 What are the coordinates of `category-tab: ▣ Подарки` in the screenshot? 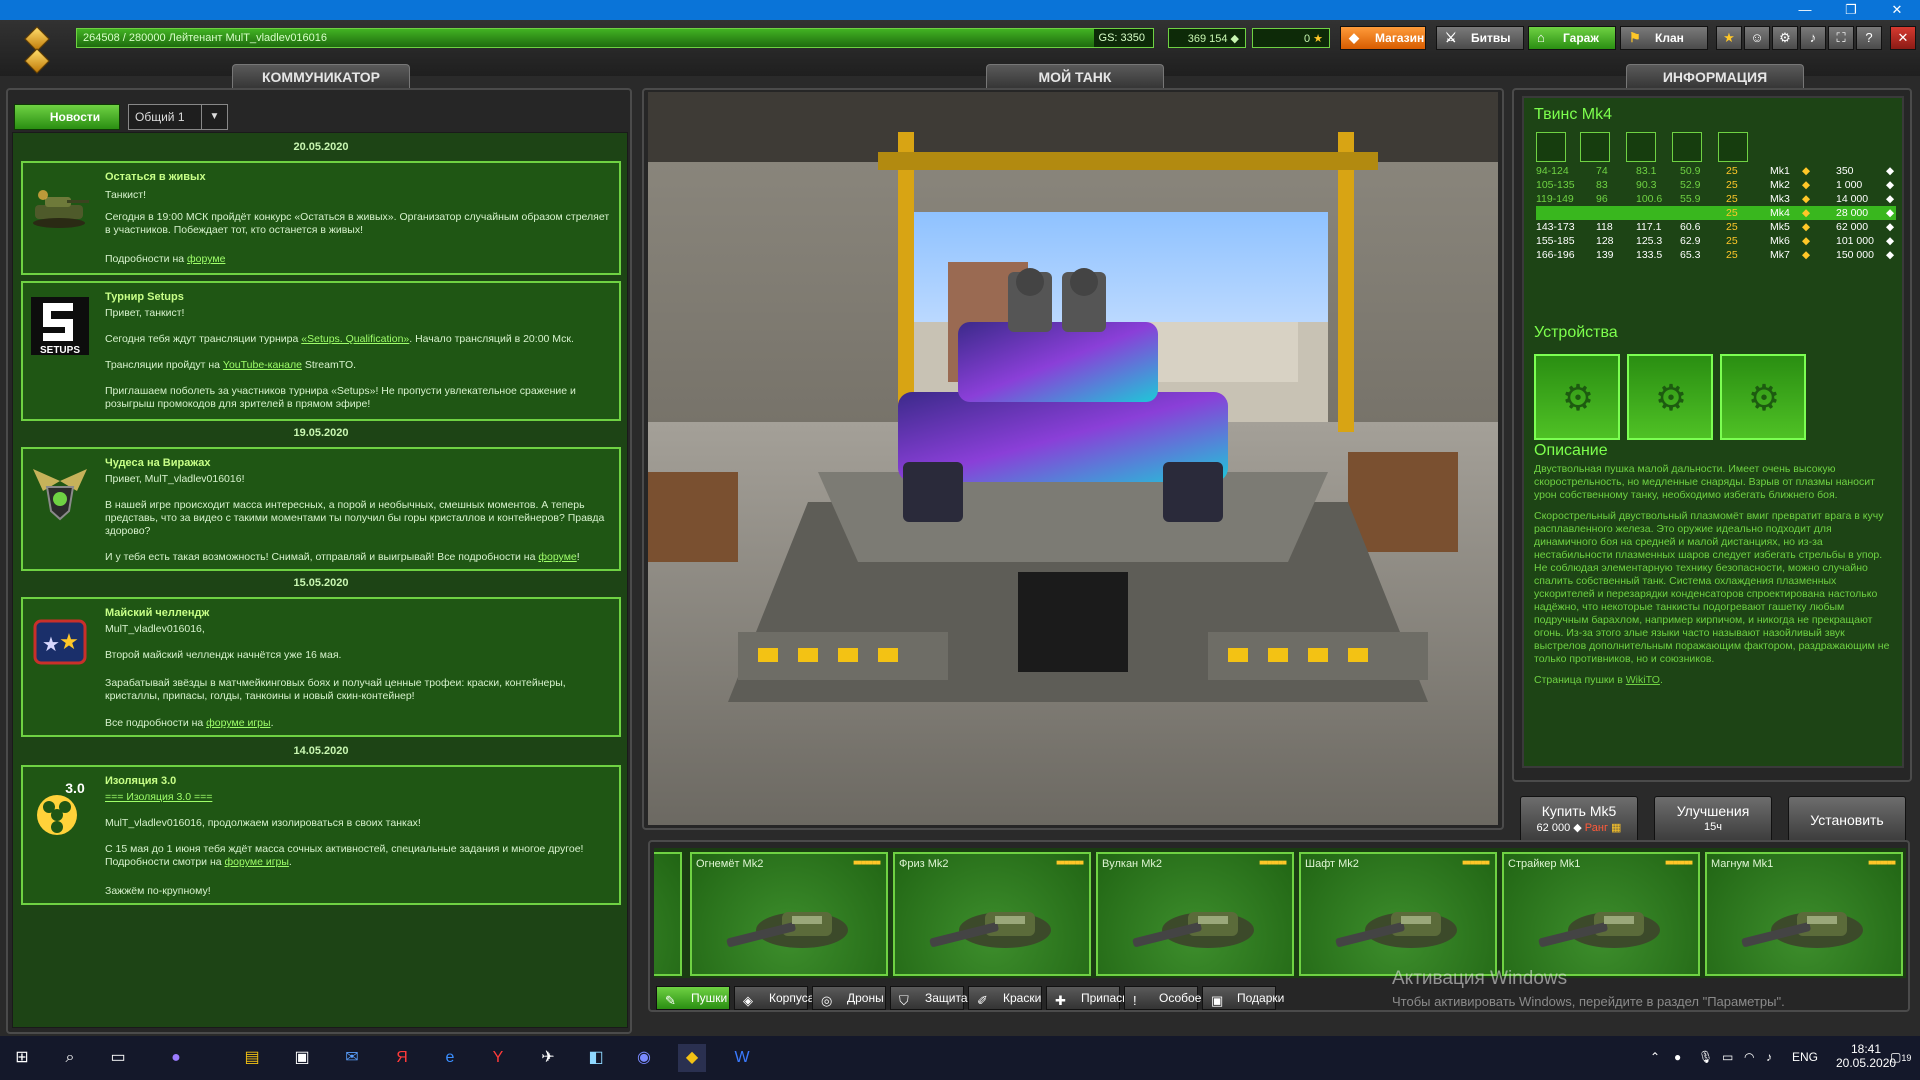 It's located at (1243, 998).